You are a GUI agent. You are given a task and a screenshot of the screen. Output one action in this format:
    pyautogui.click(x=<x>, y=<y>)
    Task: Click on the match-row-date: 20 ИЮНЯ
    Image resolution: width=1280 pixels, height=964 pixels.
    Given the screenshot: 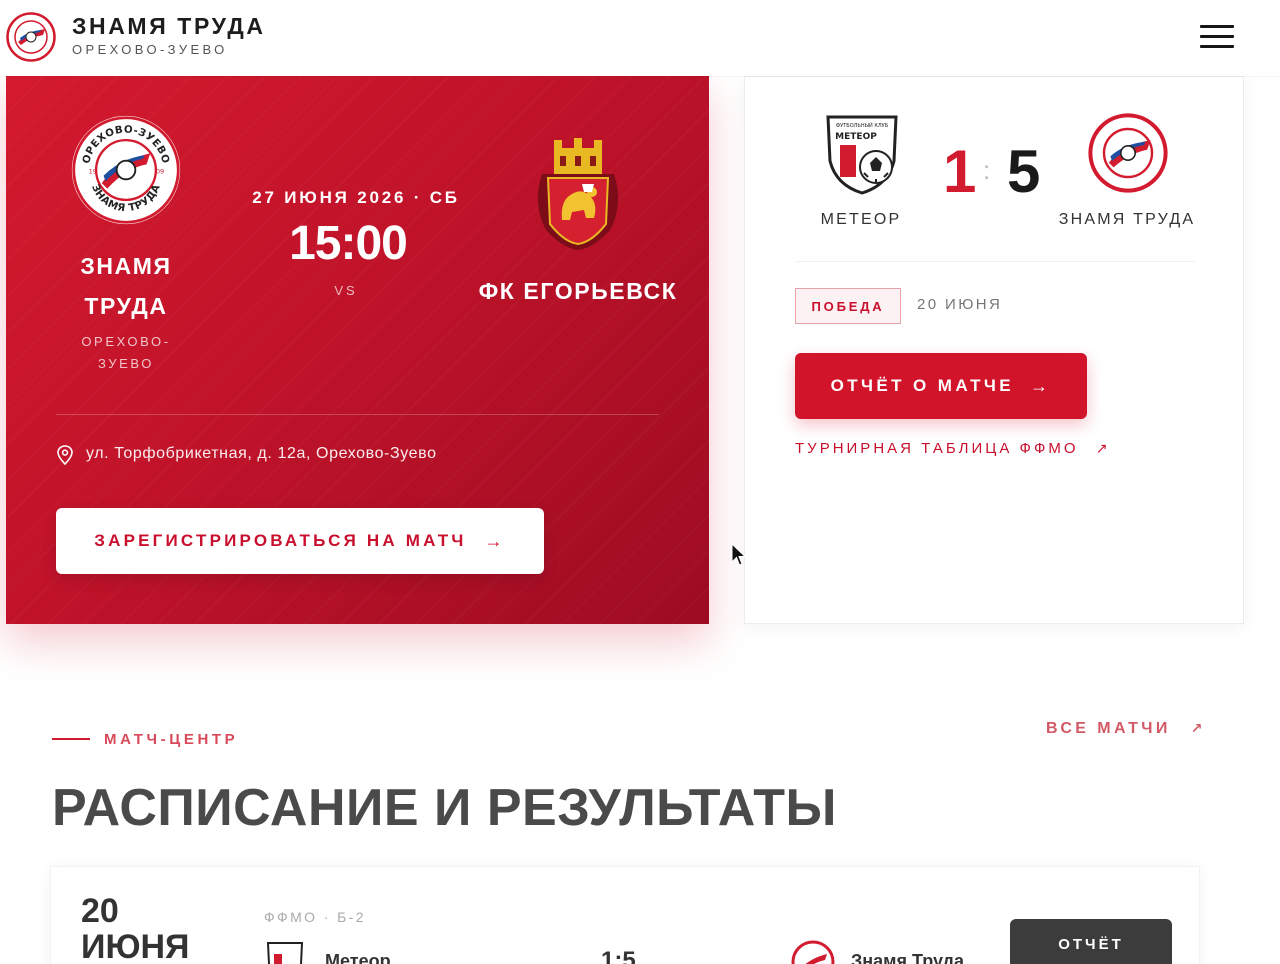 What is the action you would take?
    pyautogui.click(x=135, y=928)
    